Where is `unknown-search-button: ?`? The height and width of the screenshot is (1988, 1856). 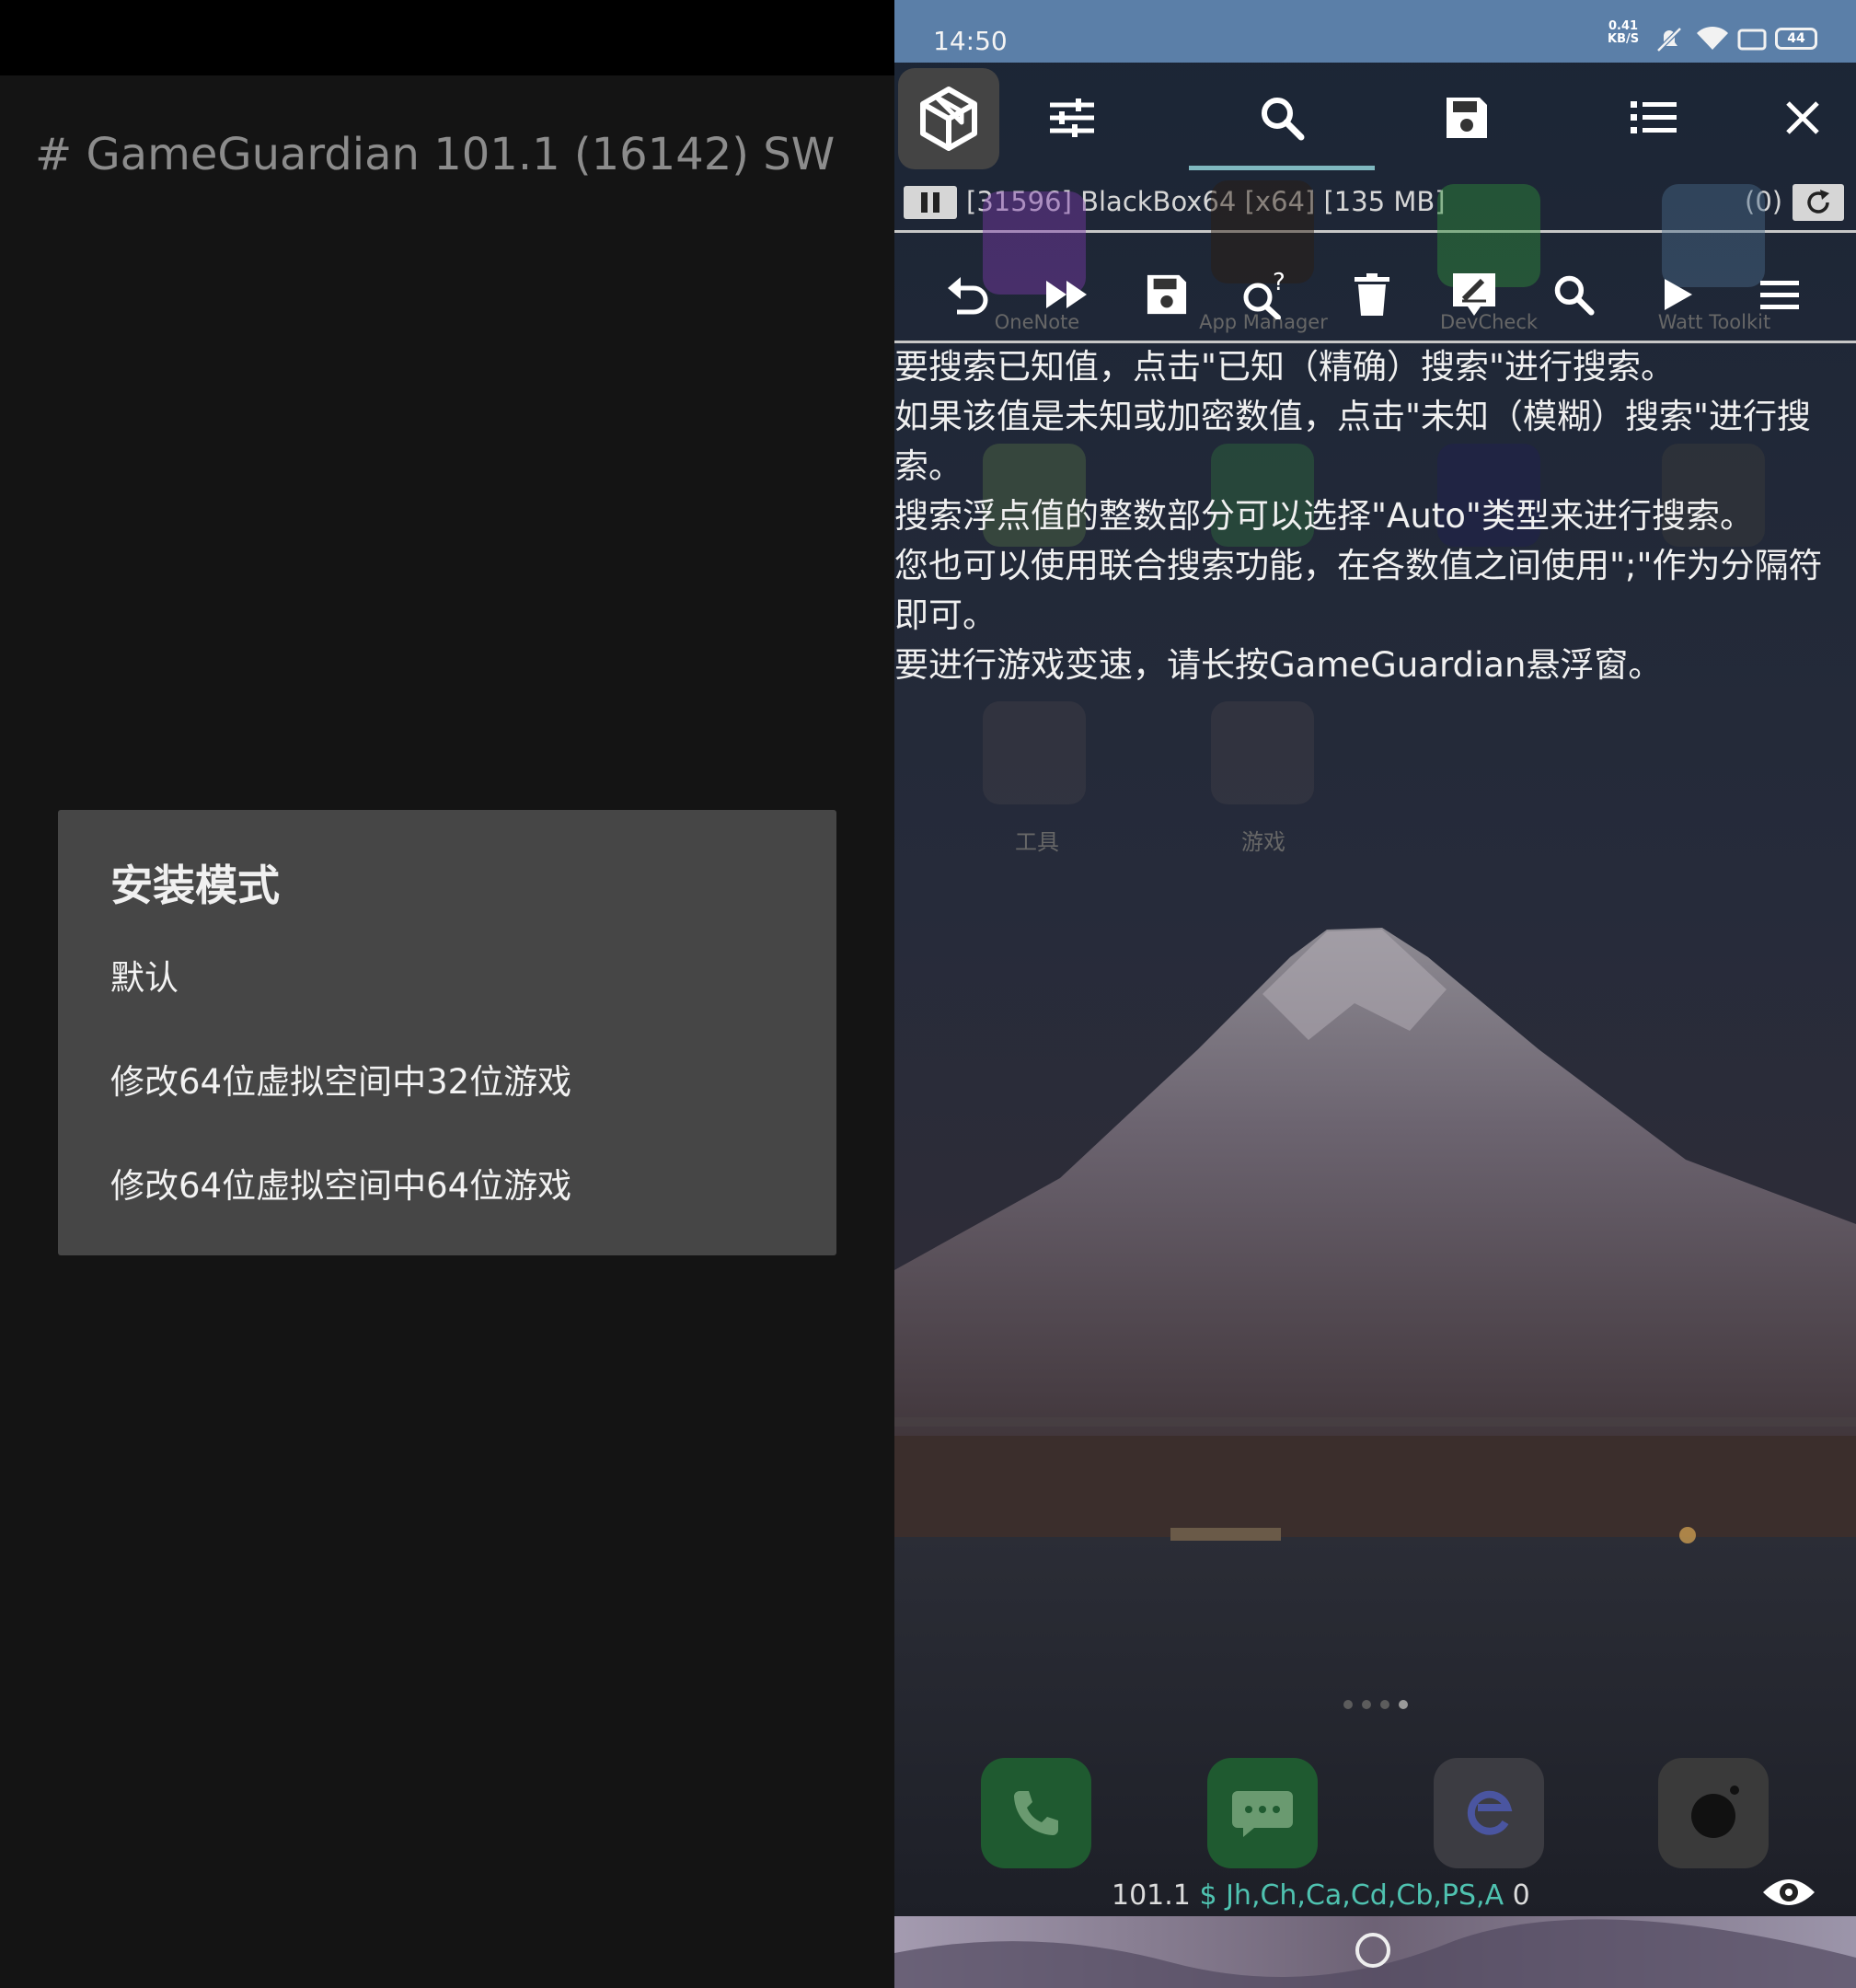
unknown-search-button: ? is located at coordinates (1266, 294).